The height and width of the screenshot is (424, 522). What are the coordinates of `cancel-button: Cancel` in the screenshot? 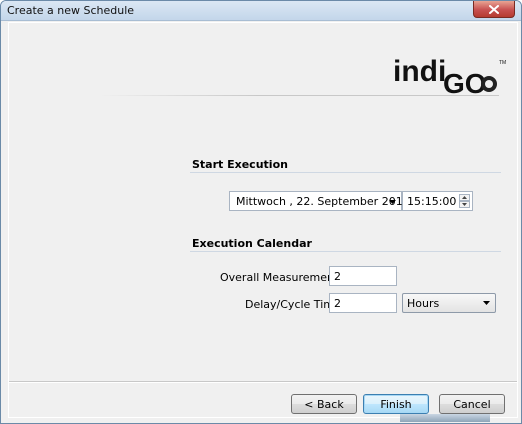 It's located at (472, 404).